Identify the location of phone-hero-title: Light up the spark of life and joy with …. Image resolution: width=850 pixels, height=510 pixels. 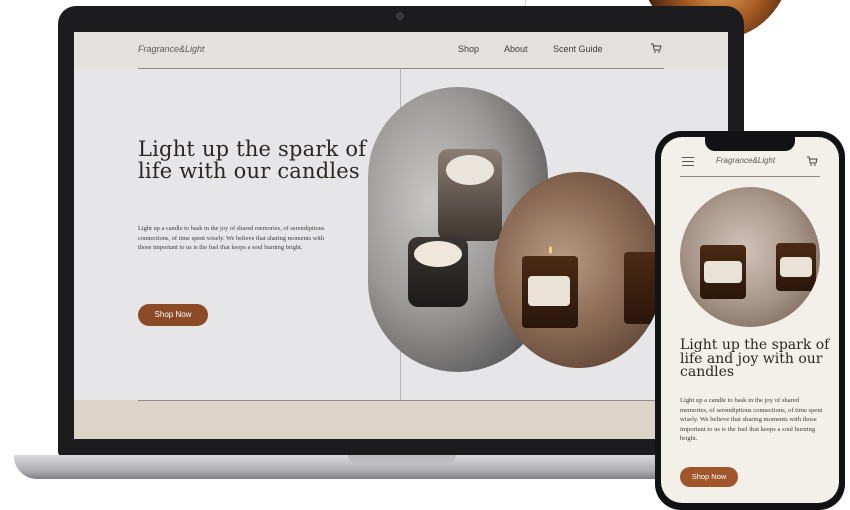
(755, 358).